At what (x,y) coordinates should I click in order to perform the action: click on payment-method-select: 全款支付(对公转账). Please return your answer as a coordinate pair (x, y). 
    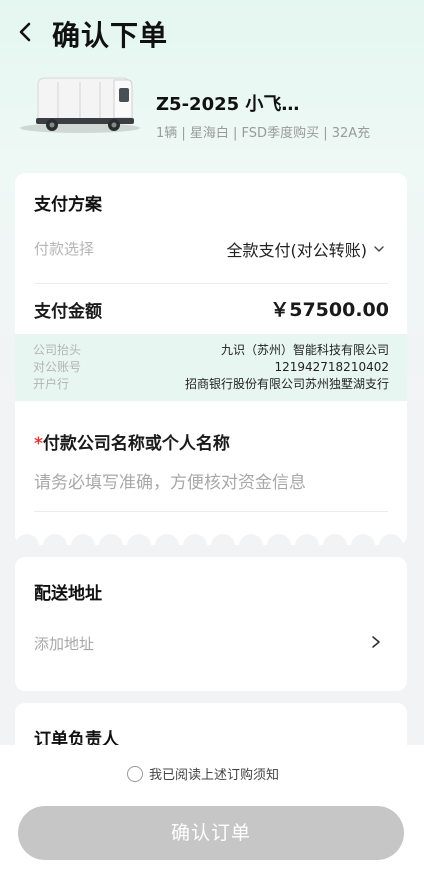
    Looking at the image, I should click on (306, 249).